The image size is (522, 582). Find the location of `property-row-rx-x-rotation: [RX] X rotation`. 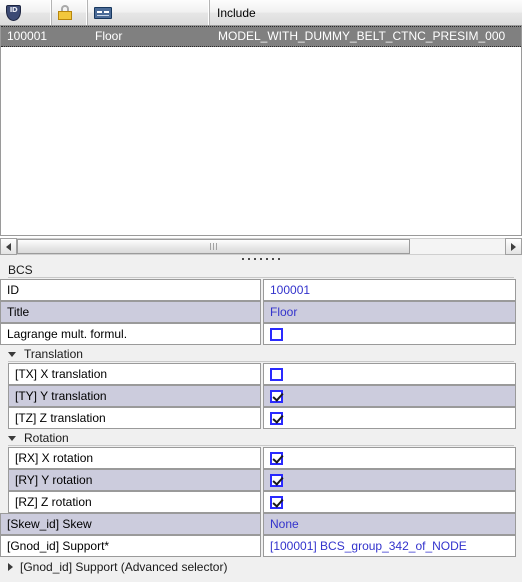

property-row-rx-x-rotation: [RX] X rotation is located at coordinates (261, 458).